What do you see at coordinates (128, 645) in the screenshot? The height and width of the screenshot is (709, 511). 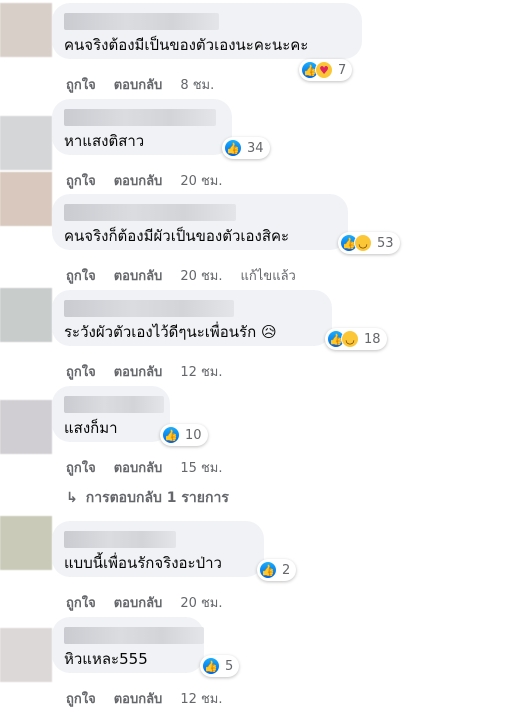 I see `comment-bubble: หิวแหละ555` at bounding box center [128, 645].